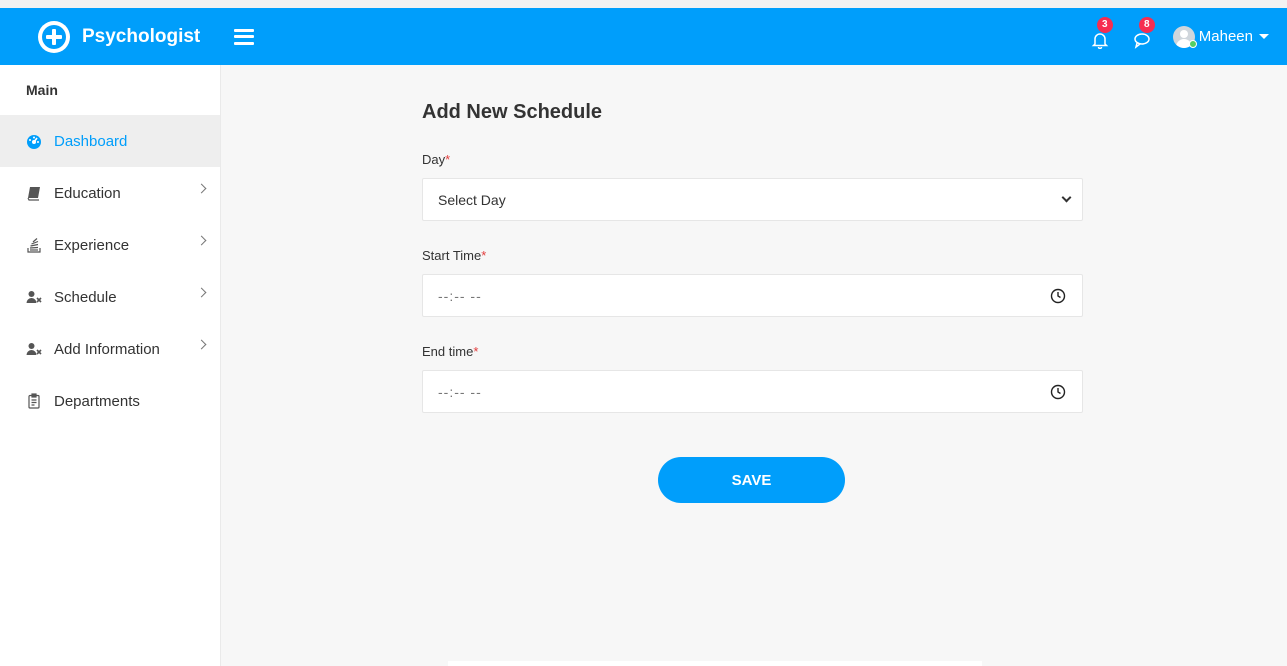 The height and width of the screenshot is (666, 1287). Describe the element at coordinates (1146, 24) in the screenshot. I see `messages-badge: 8` at that location.